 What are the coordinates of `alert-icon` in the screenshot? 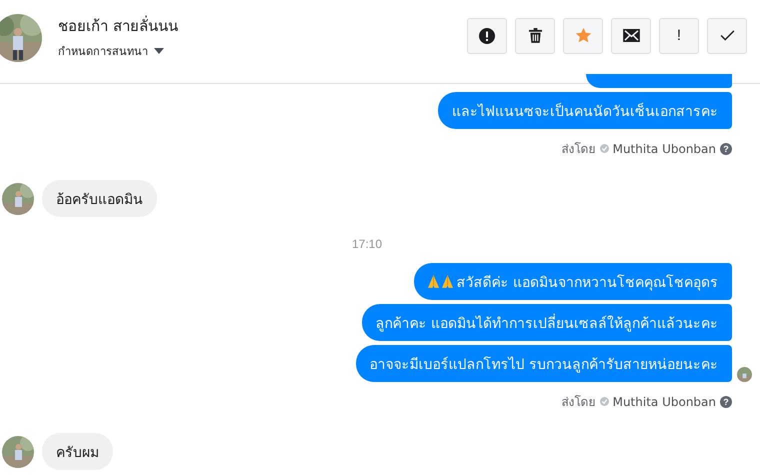 It's located at (487, 36).